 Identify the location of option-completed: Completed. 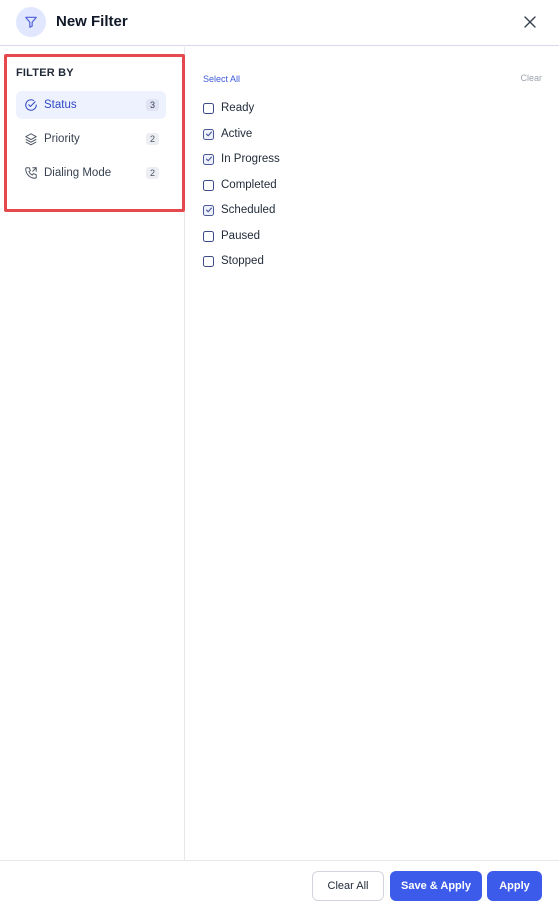
(240, 185).